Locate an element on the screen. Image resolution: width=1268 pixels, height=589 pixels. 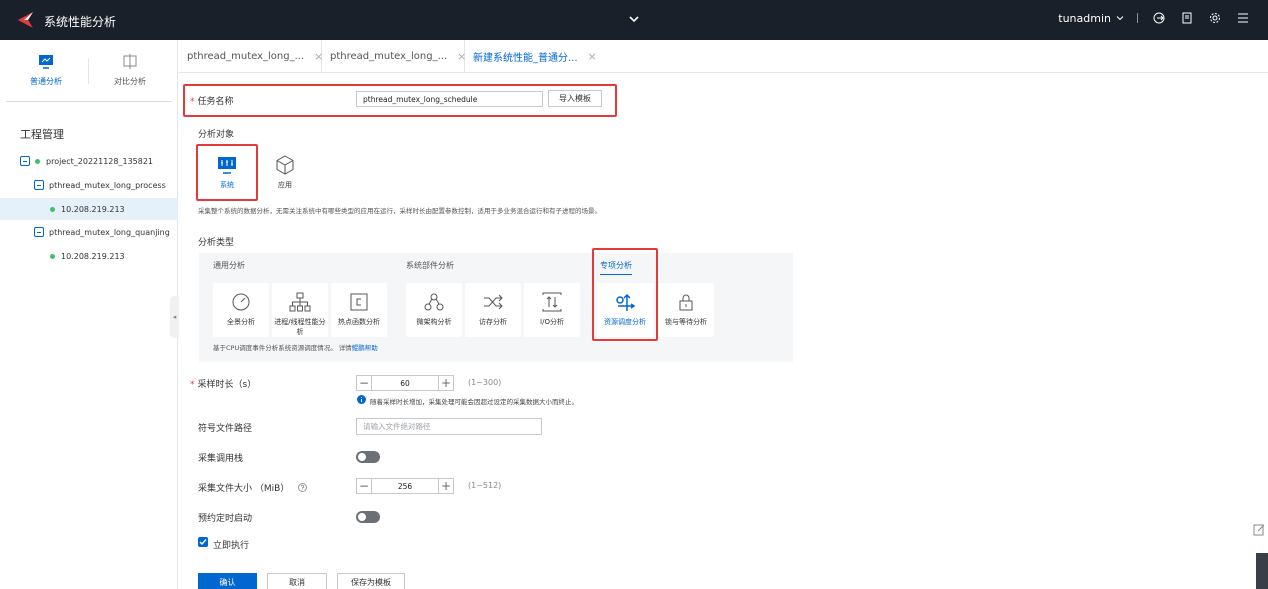
schedule-toggle is located at coordinates (368, 517).